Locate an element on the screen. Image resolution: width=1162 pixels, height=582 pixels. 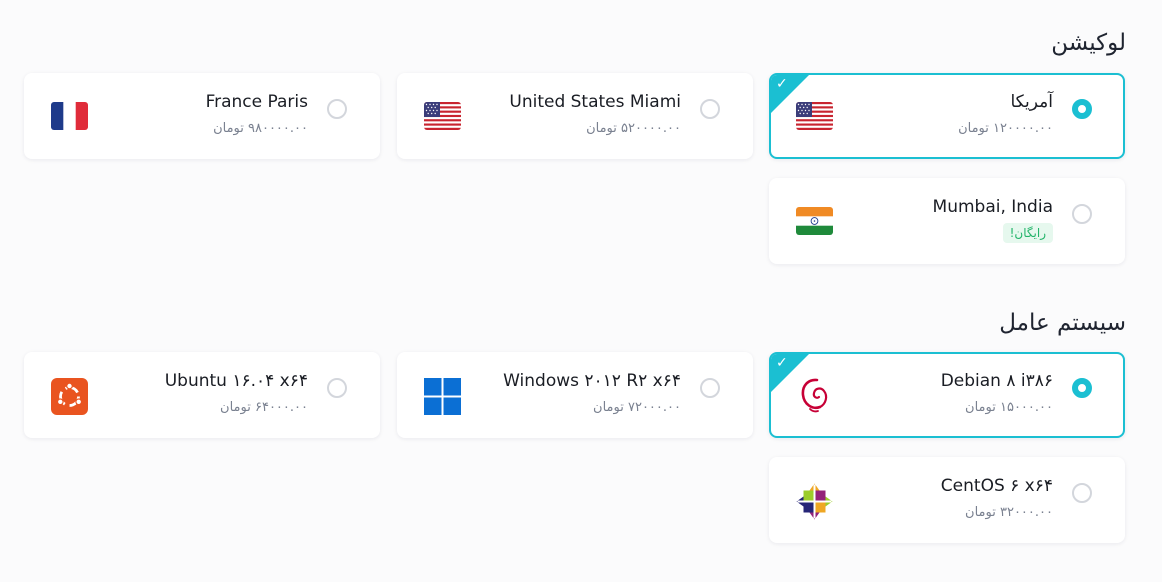
location-radio-us-miami is located at coordinates (710, 109).